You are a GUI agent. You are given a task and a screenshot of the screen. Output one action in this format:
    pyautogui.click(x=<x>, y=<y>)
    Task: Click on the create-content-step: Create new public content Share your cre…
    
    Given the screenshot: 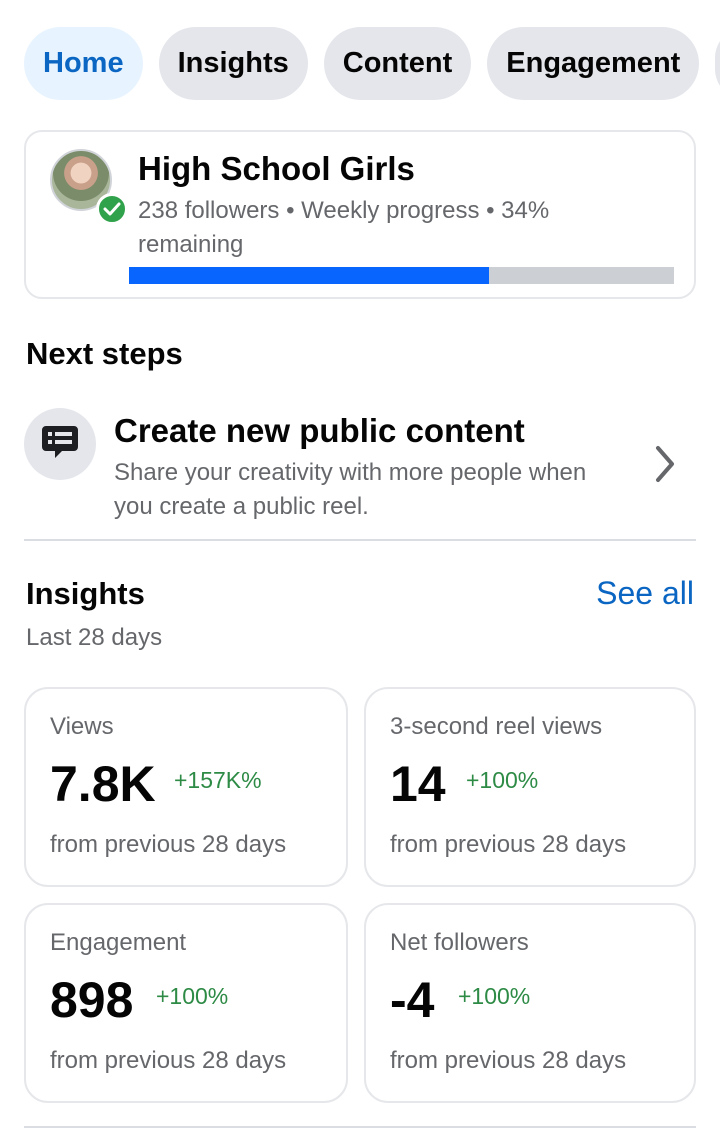 What is the action you would take?
    pyautogui.click(x=360, y=469)
    